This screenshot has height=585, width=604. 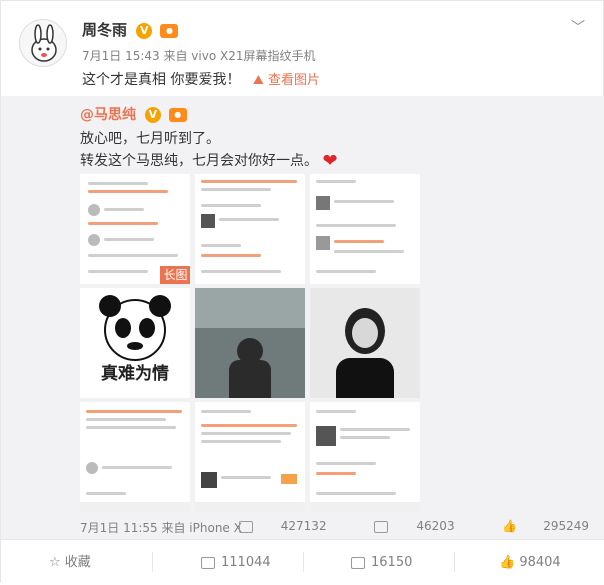 I want to click on post-text: 这个才是真相 你要爱我！, so click(x=161, y=80).